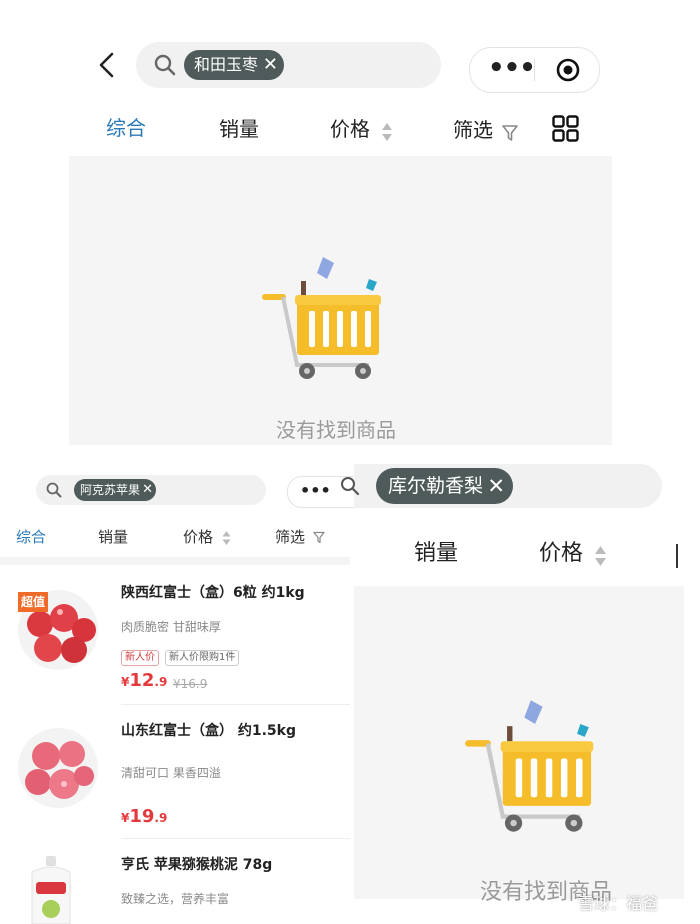 This screenshot has width=700, height=924. I want to click on search-bar-apple: 阿克苏苹果 ✕, so click(151, 490).